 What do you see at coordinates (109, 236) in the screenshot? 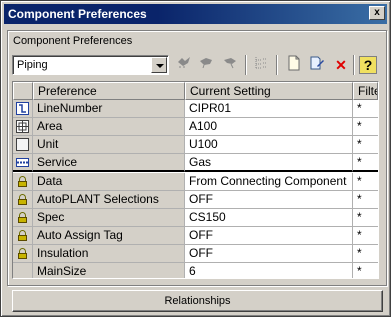
I see `pref-name: Auto Assign Tag` at bounding box center [109, 236].